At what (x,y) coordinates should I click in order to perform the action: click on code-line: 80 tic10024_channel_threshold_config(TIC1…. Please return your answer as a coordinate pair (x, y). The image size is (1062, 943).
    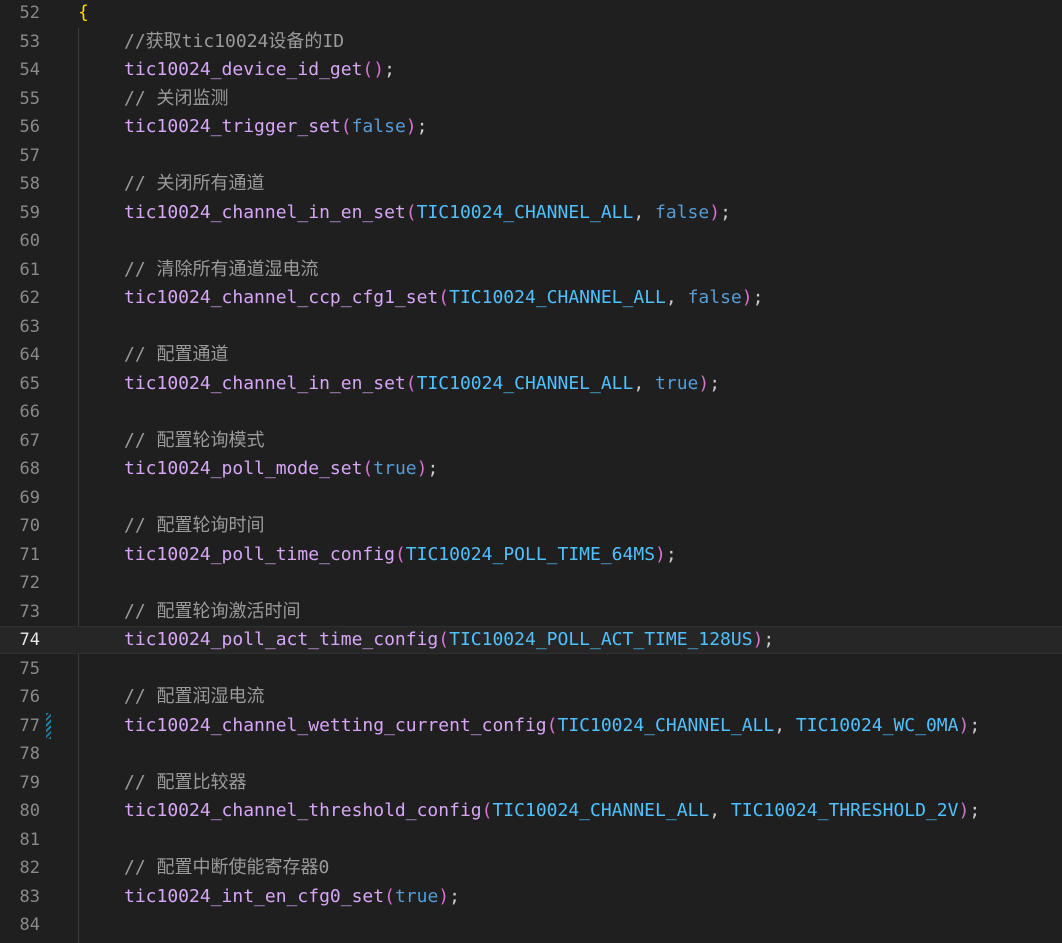
    Looking at the image, I should click on (531, 811).